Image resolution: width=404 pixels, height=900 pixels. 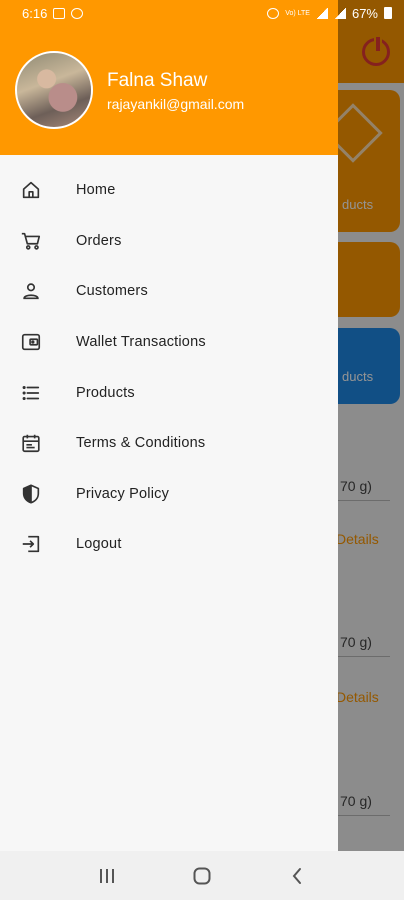 I want to click on home-circle-icon, so click(x=202, y=875).